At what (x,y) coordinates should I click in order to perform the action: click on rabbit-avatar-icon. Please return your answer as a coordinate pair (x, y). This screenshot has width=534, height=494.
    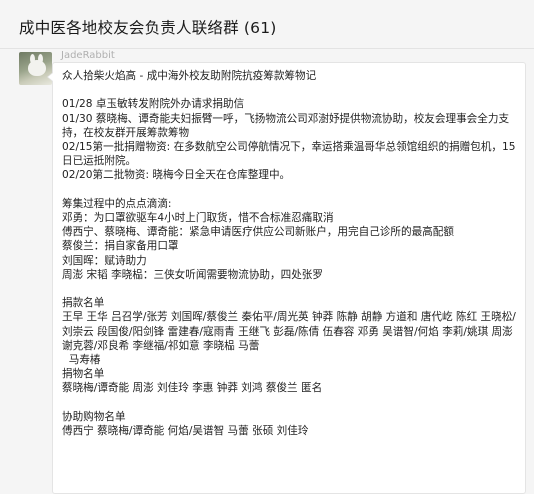
    Looking at the image, I should click on (37, 68).